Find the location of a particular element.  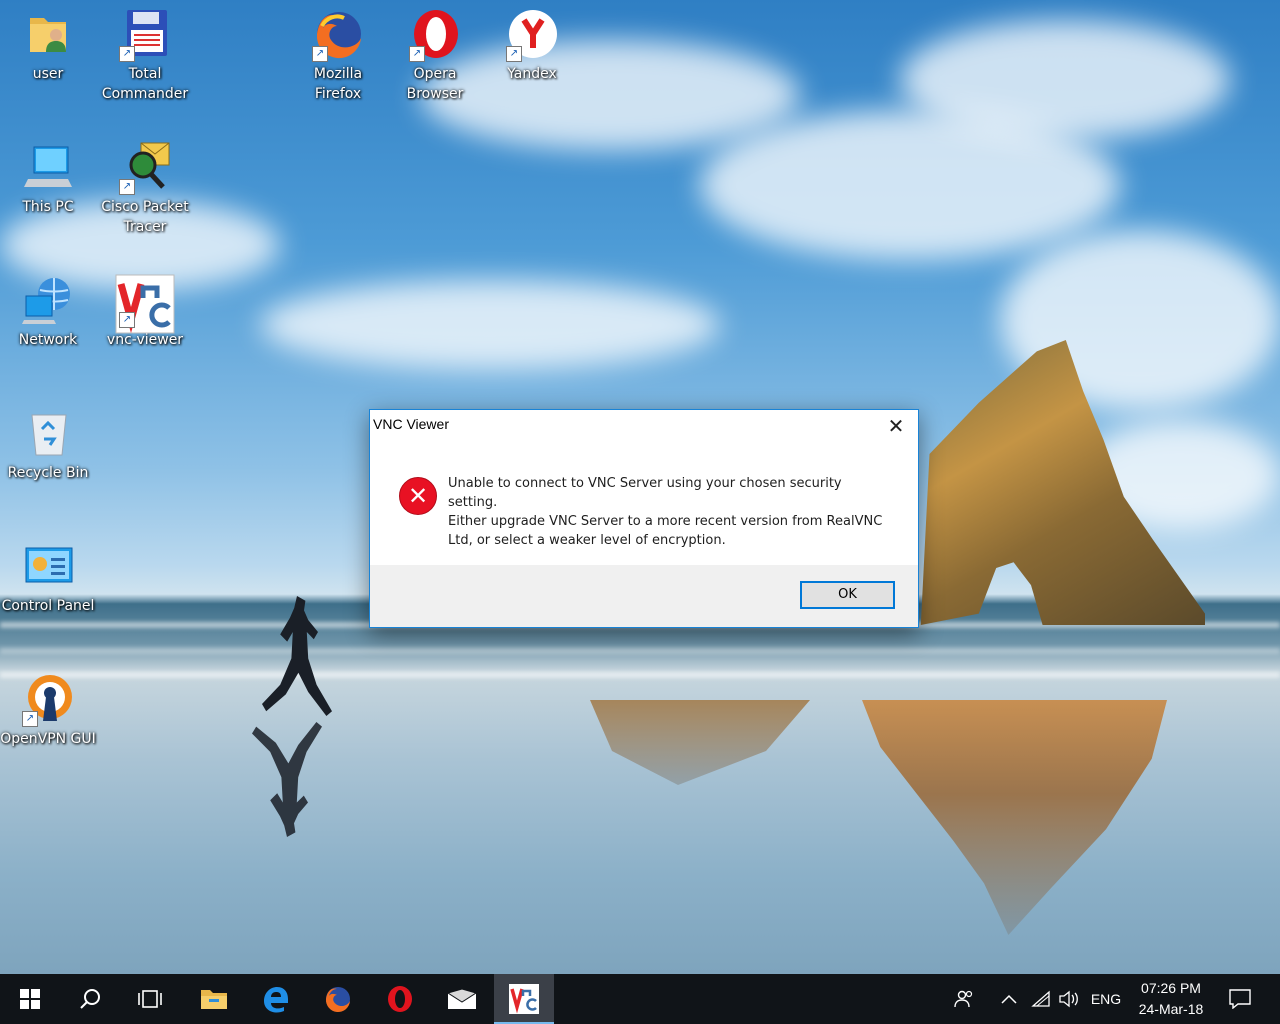

opera-icon is located at coordinates (400, 999).